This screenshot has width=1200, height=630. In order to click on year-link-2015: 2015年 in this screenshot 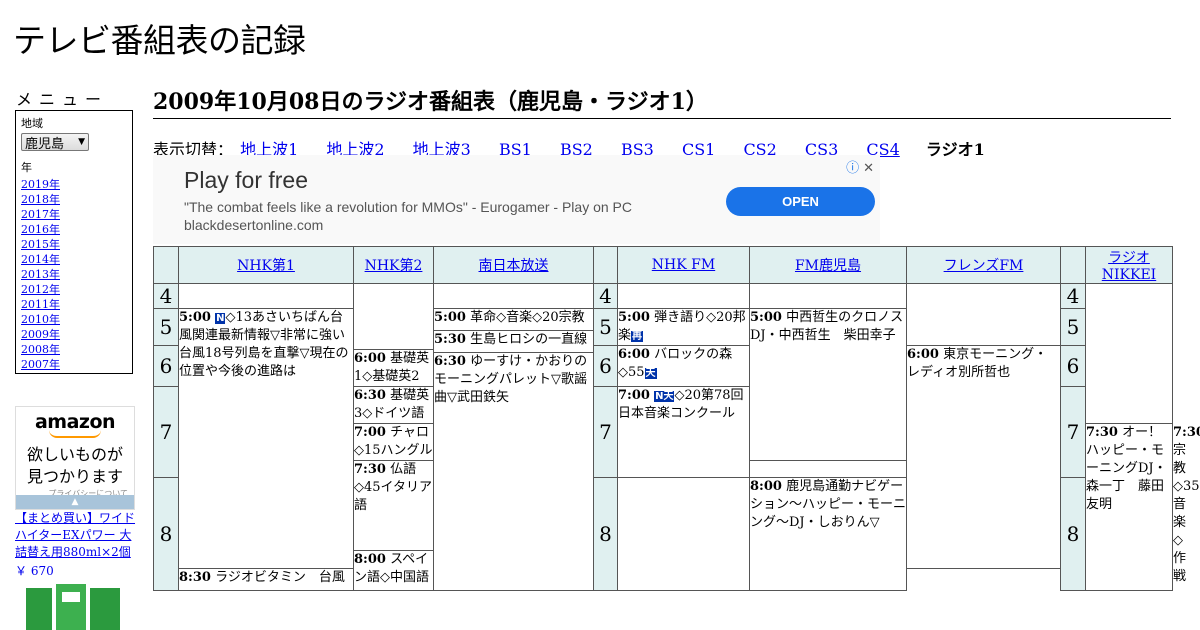, I will do `click(74, 244)`.